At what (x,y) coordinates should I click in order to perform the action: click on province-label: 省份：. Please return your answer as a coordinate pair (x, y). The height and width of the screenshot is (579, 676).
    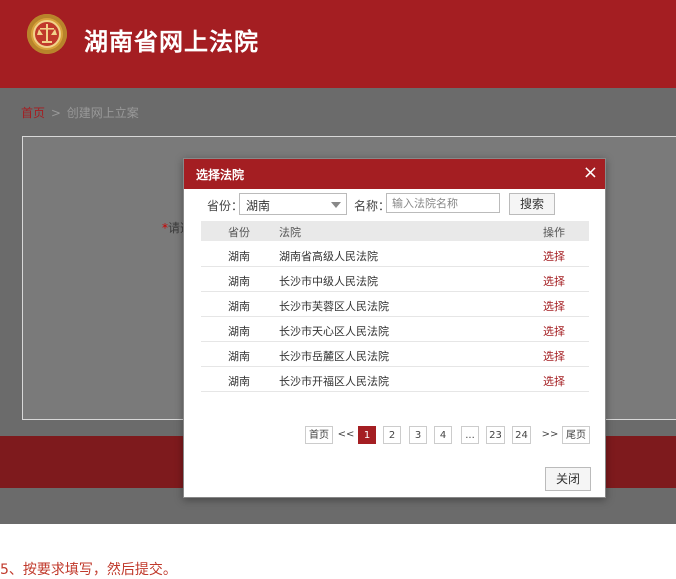
    Looking at the image, I should click on (225, 206).